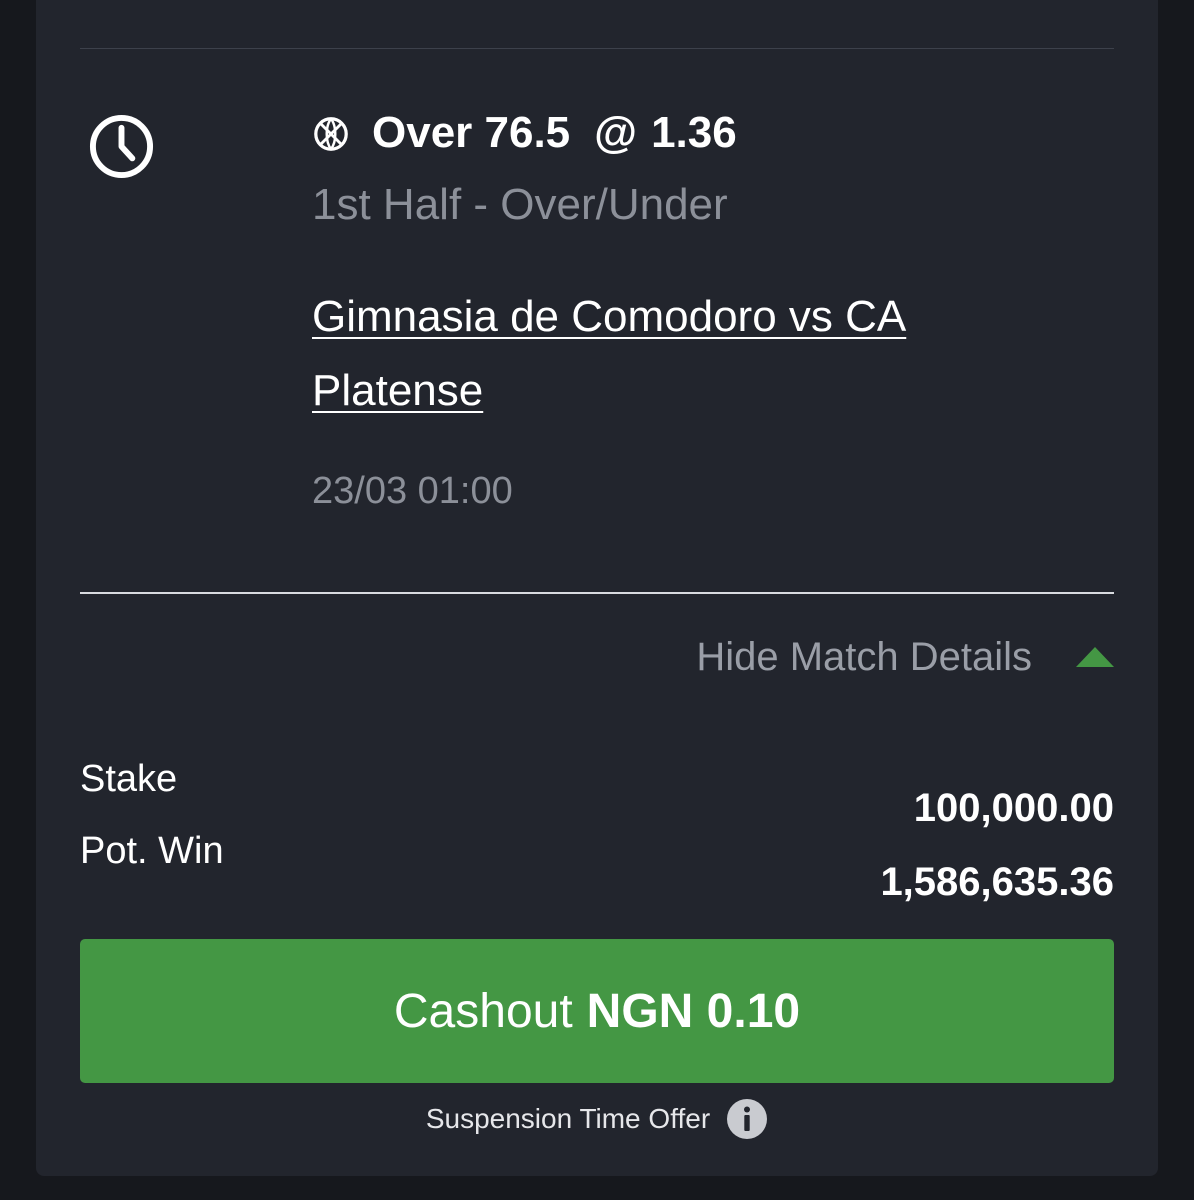 This screenshot has width=1194, height=1200. I want to click on basketball-icon, so click(331, 134).